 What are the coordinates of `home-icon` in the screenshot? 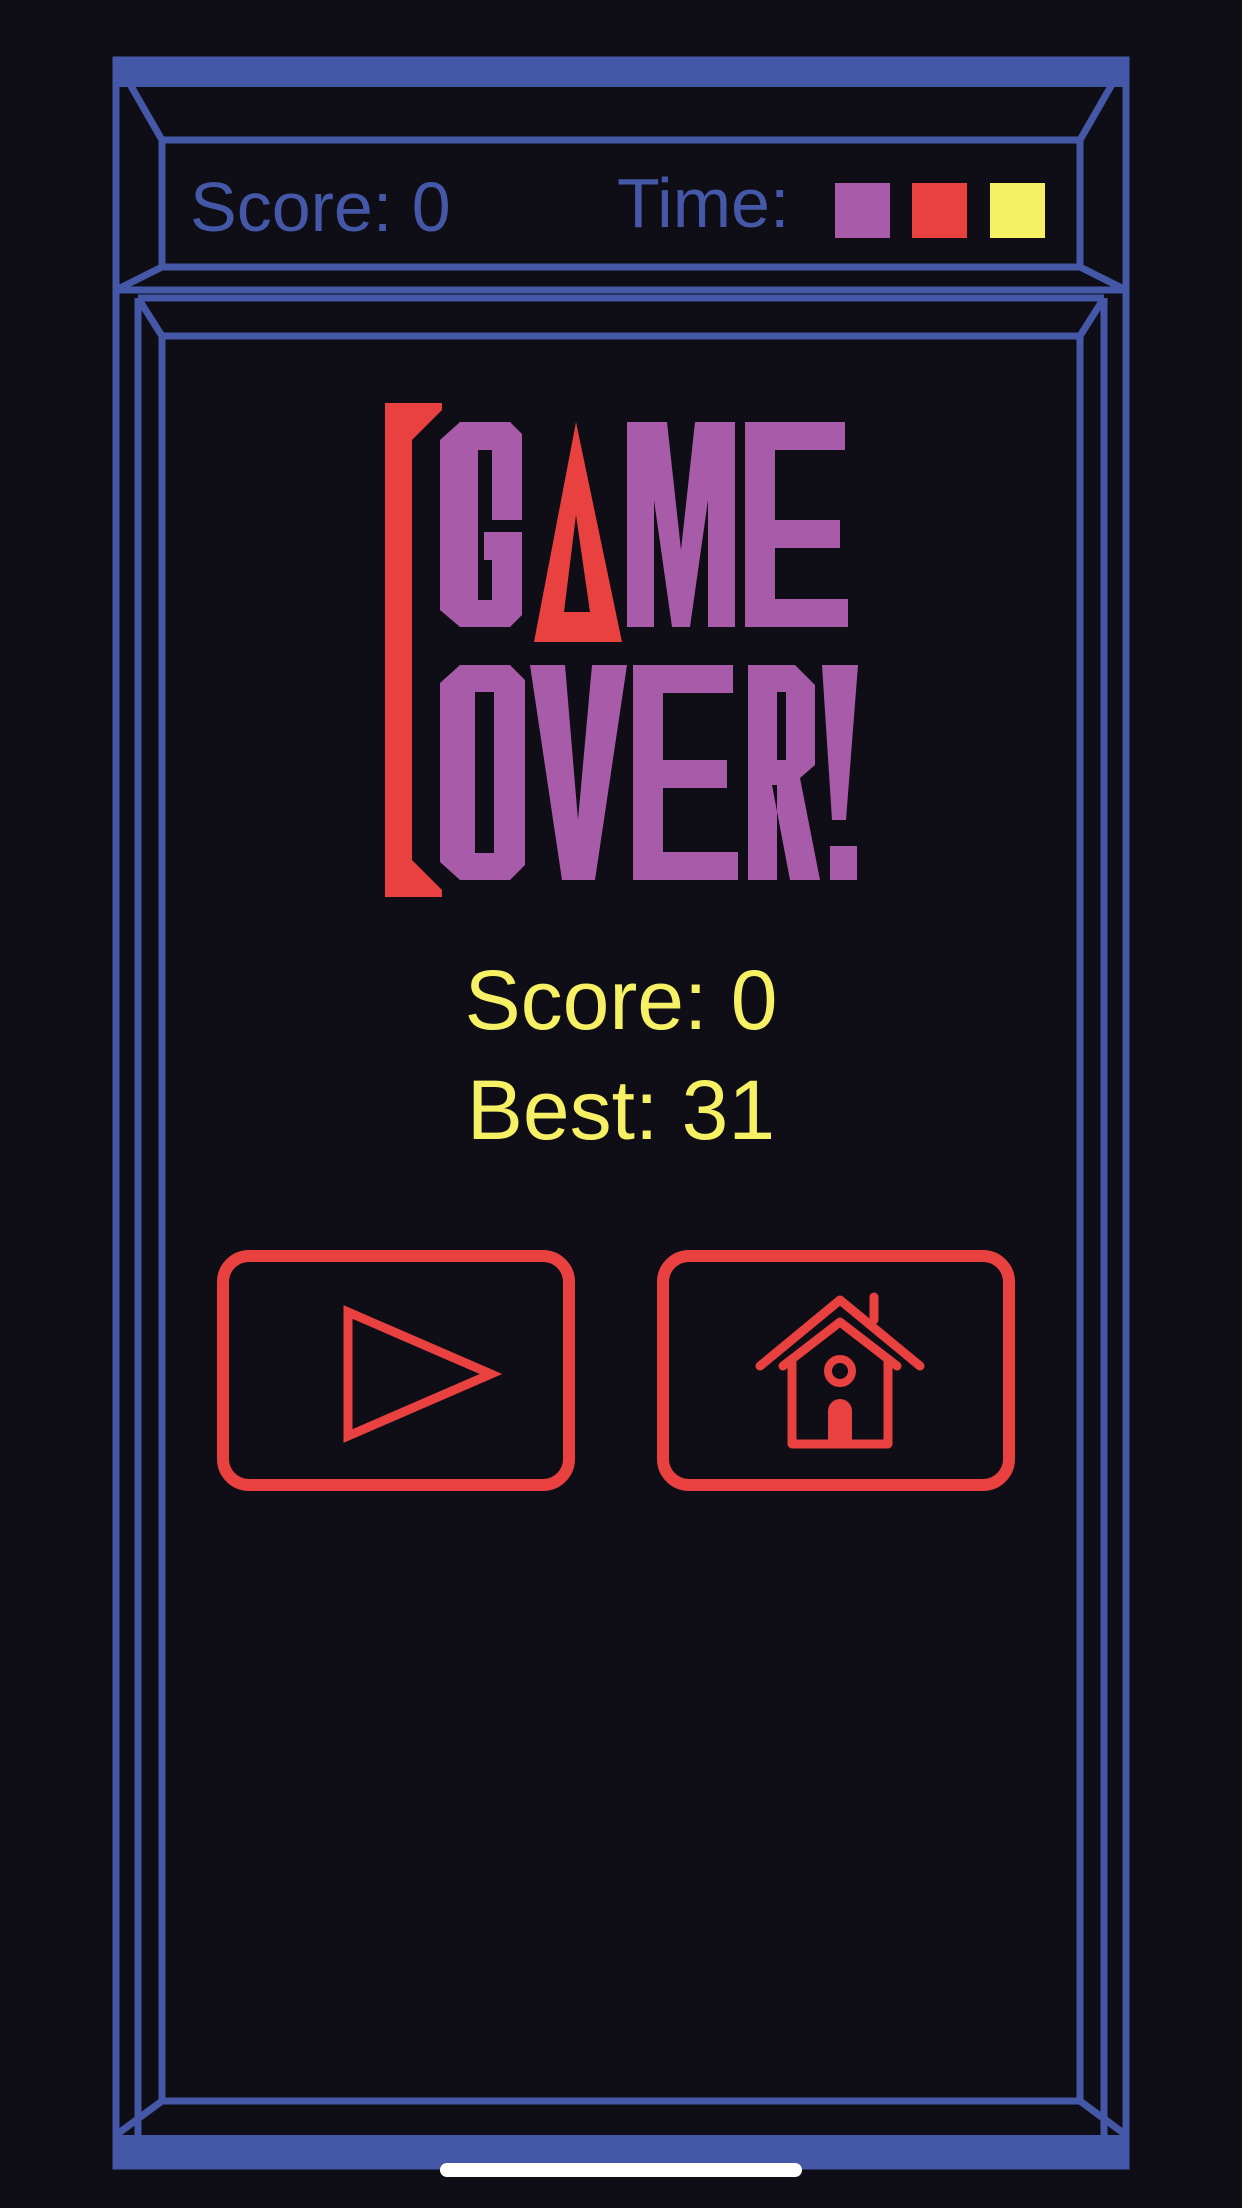 It's located at (836, 1370).